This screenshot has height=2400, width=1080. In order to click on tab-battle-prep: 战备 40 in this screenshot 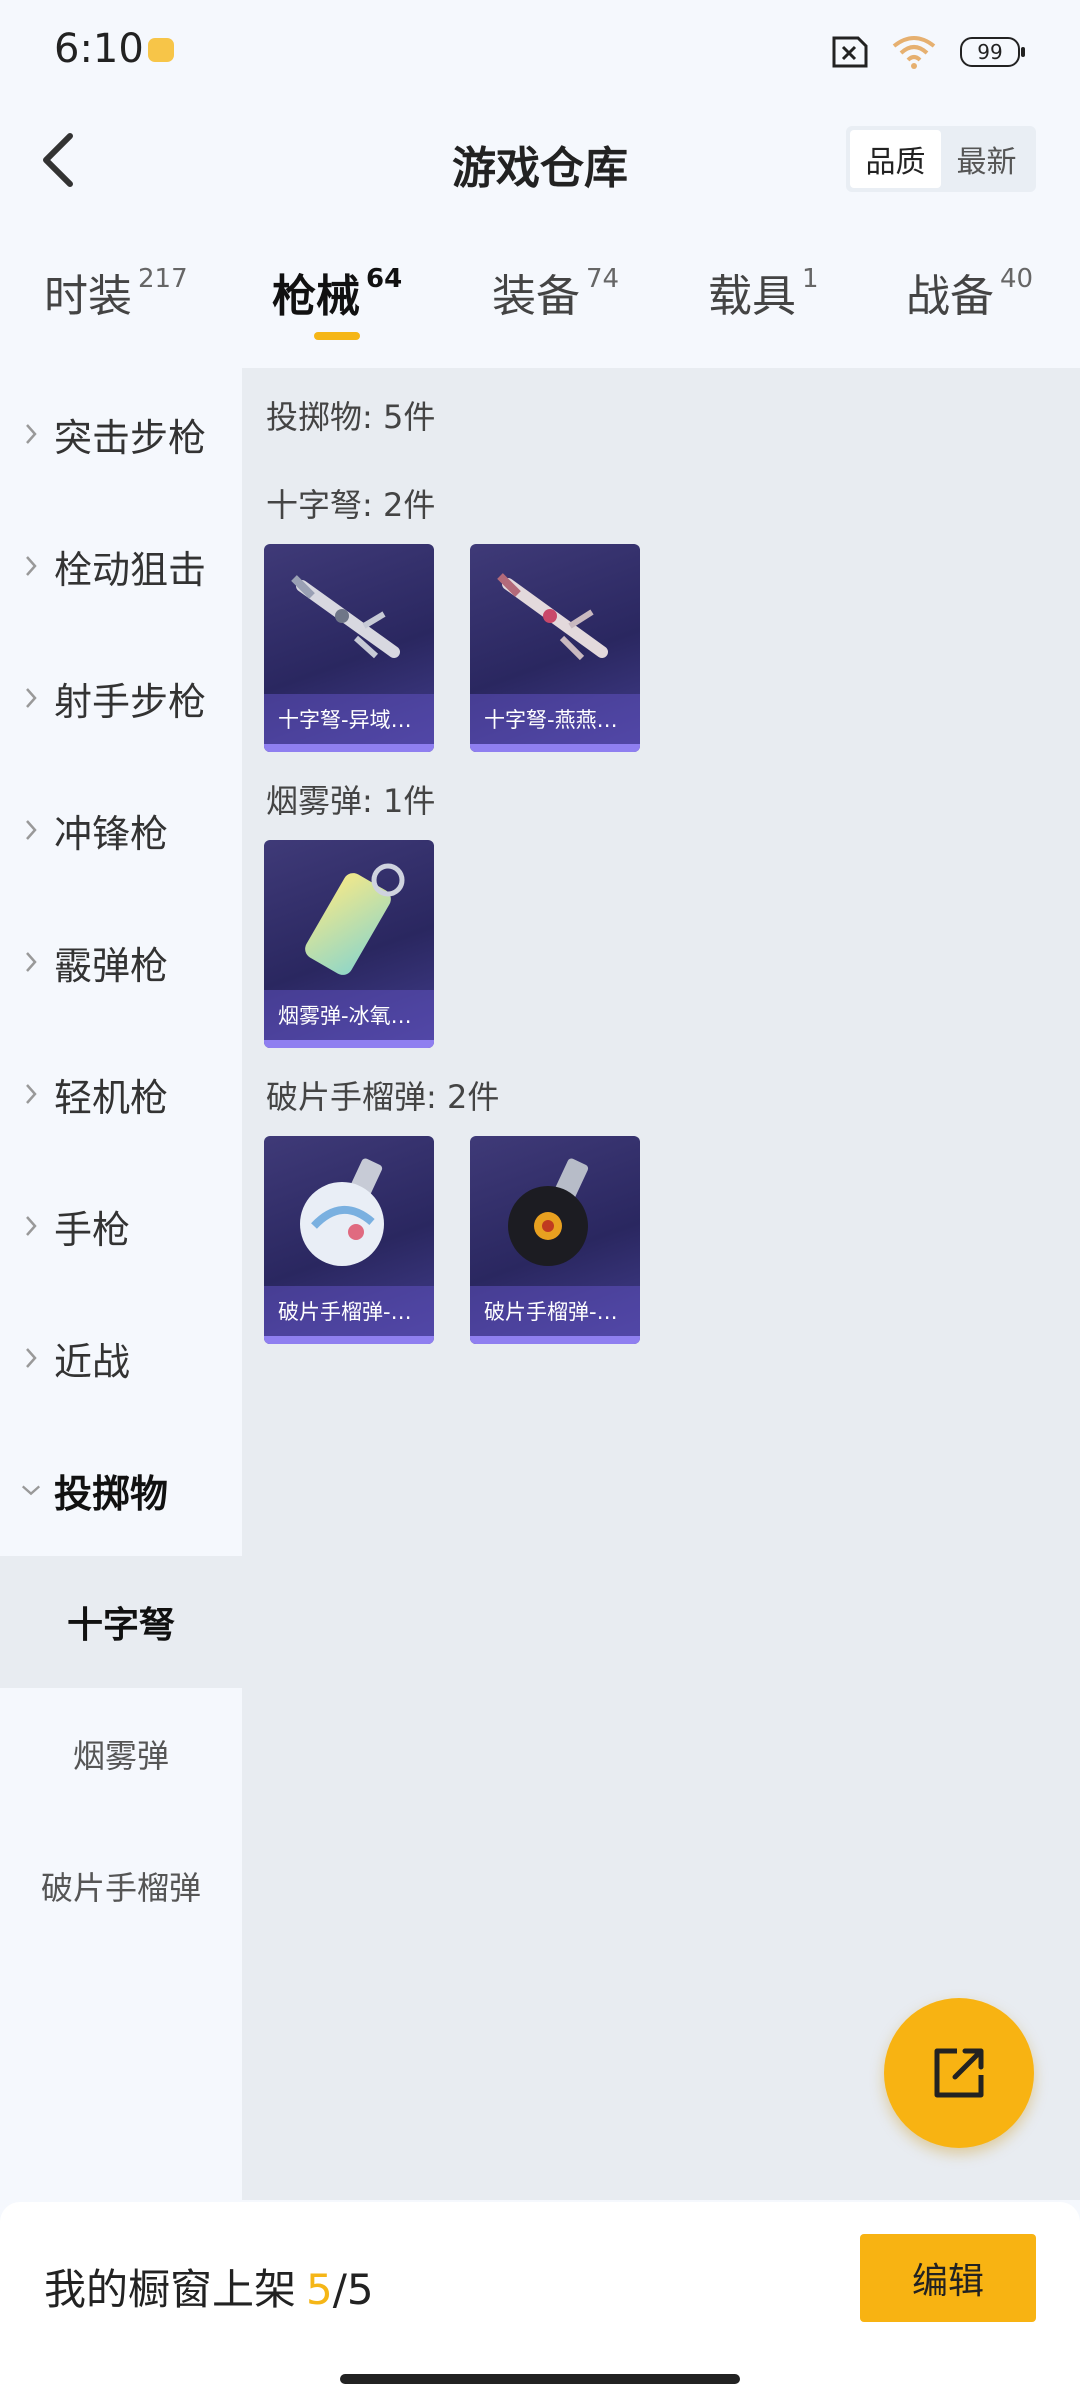, I will do `click(969, 292)`.